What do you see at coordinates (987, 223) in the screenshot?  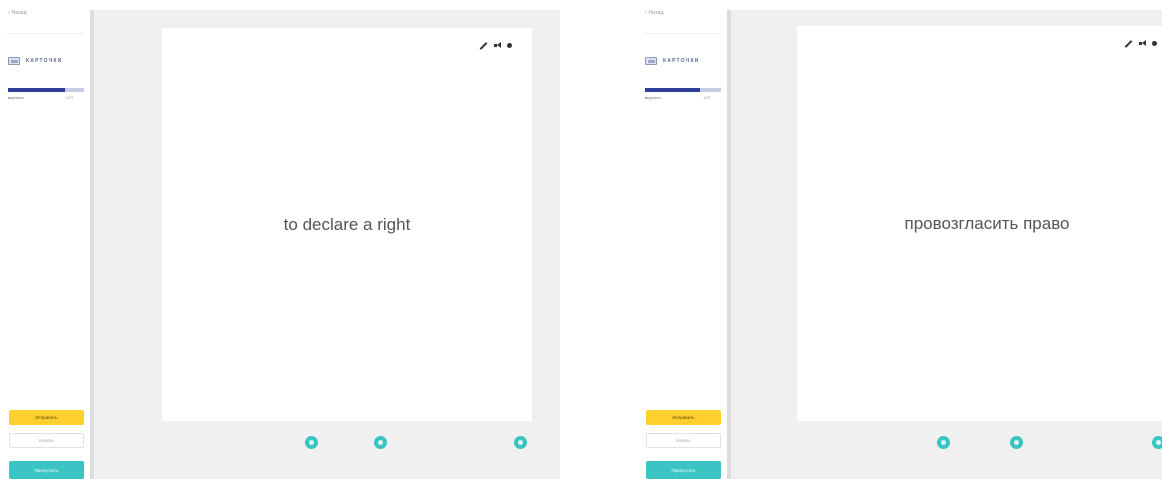 I see `card-definition: провозгласить право` at bounding box center [987, 223].